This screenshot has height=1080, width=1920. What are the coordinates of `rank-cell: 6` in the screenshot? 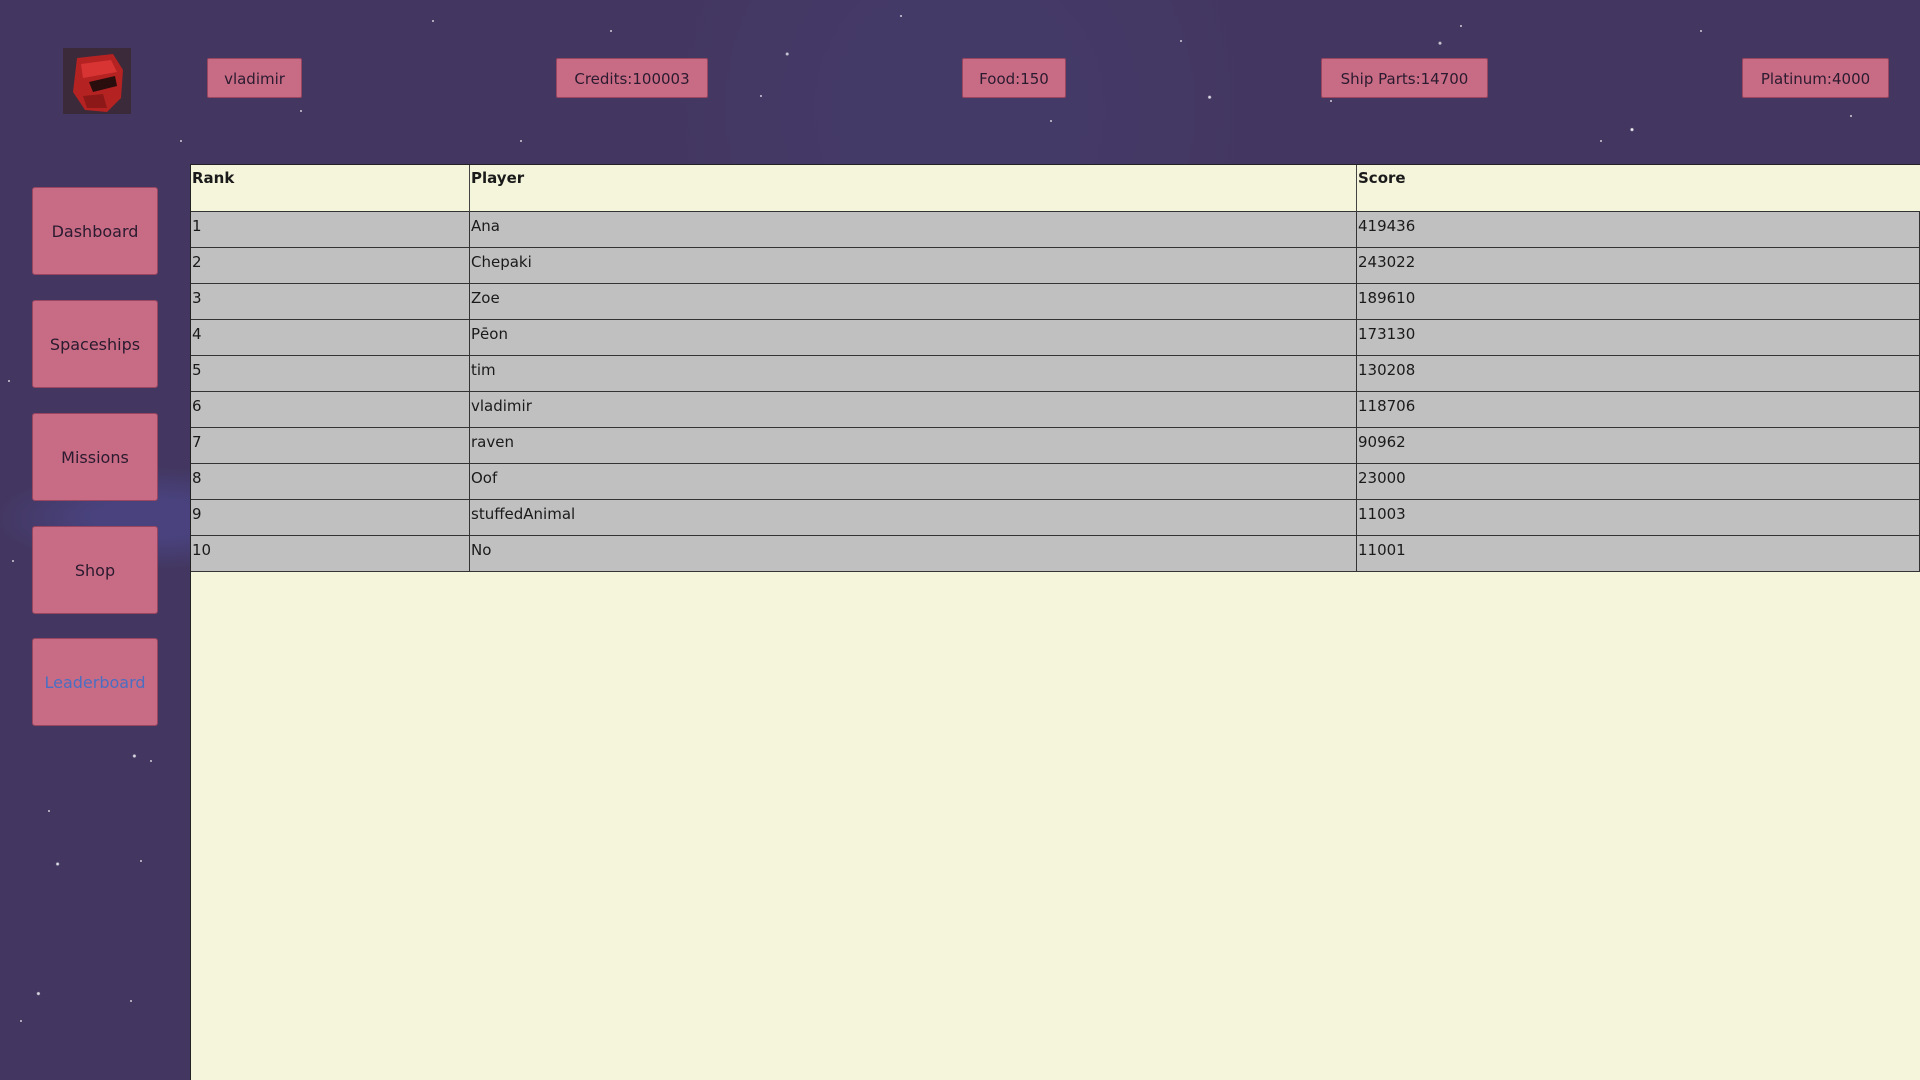 It's located at (330, 409).